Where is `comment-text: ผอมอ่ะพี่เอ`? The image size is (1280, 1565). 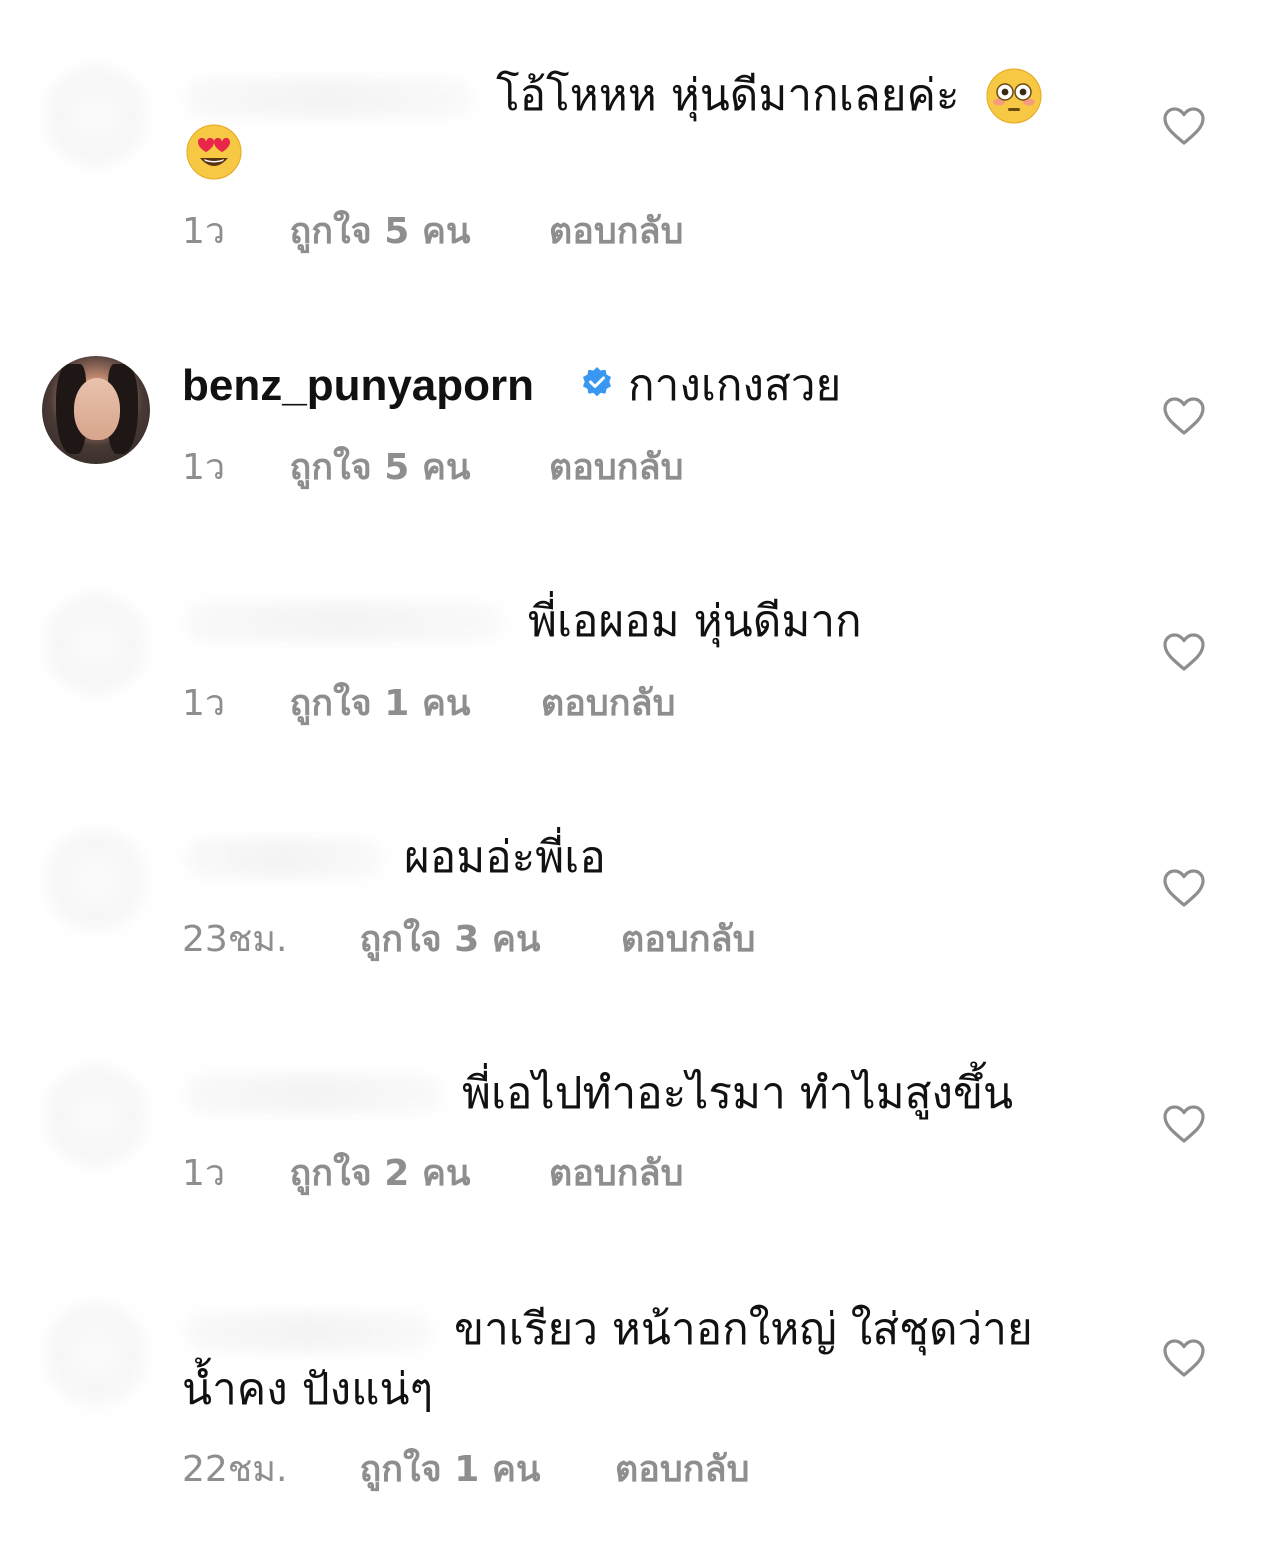 comment-text: ผอมอ่ะพี่เอ is located at coordinates (505, 857).